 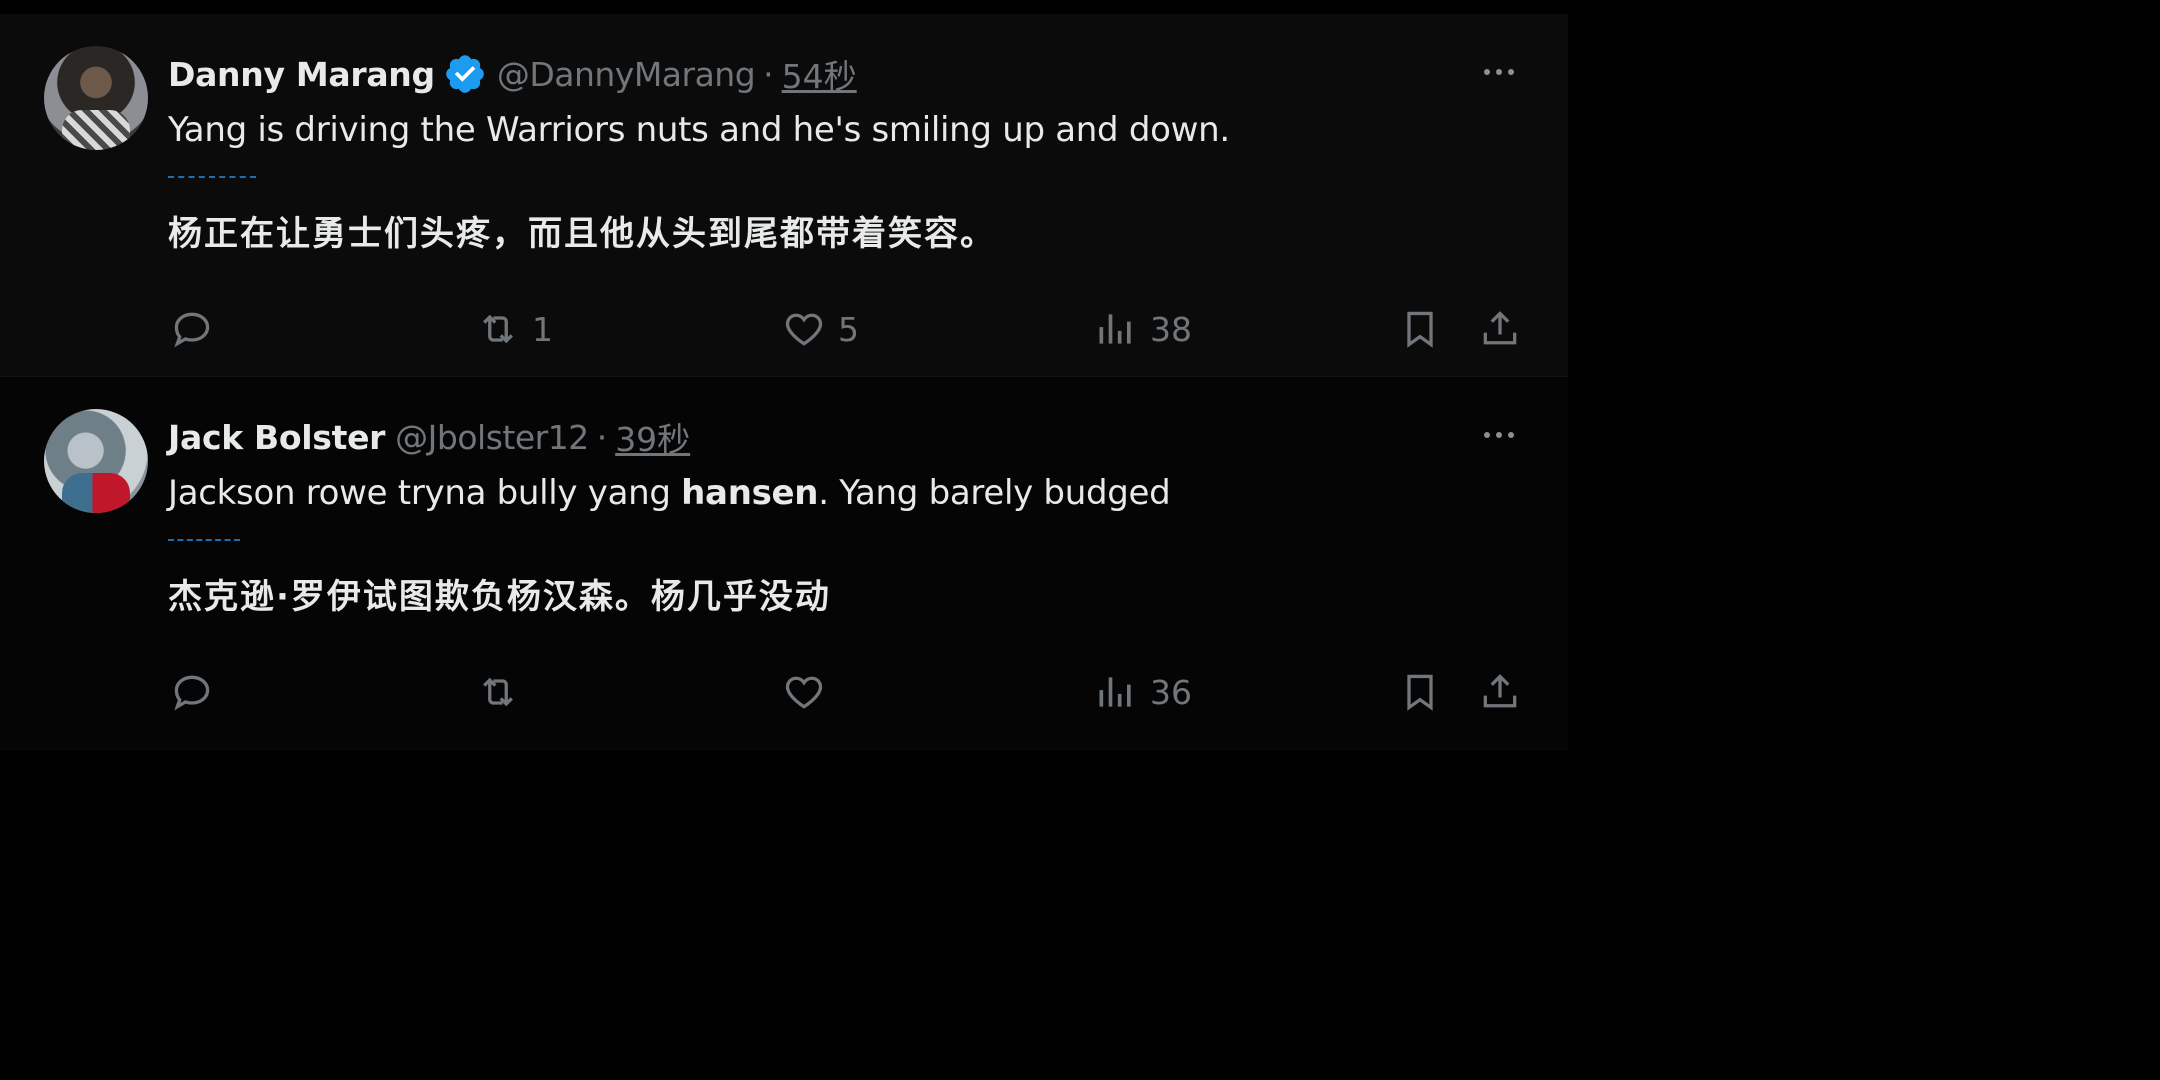 I want to click on action-bar: 1 5 38, so click(x=784, y=329).